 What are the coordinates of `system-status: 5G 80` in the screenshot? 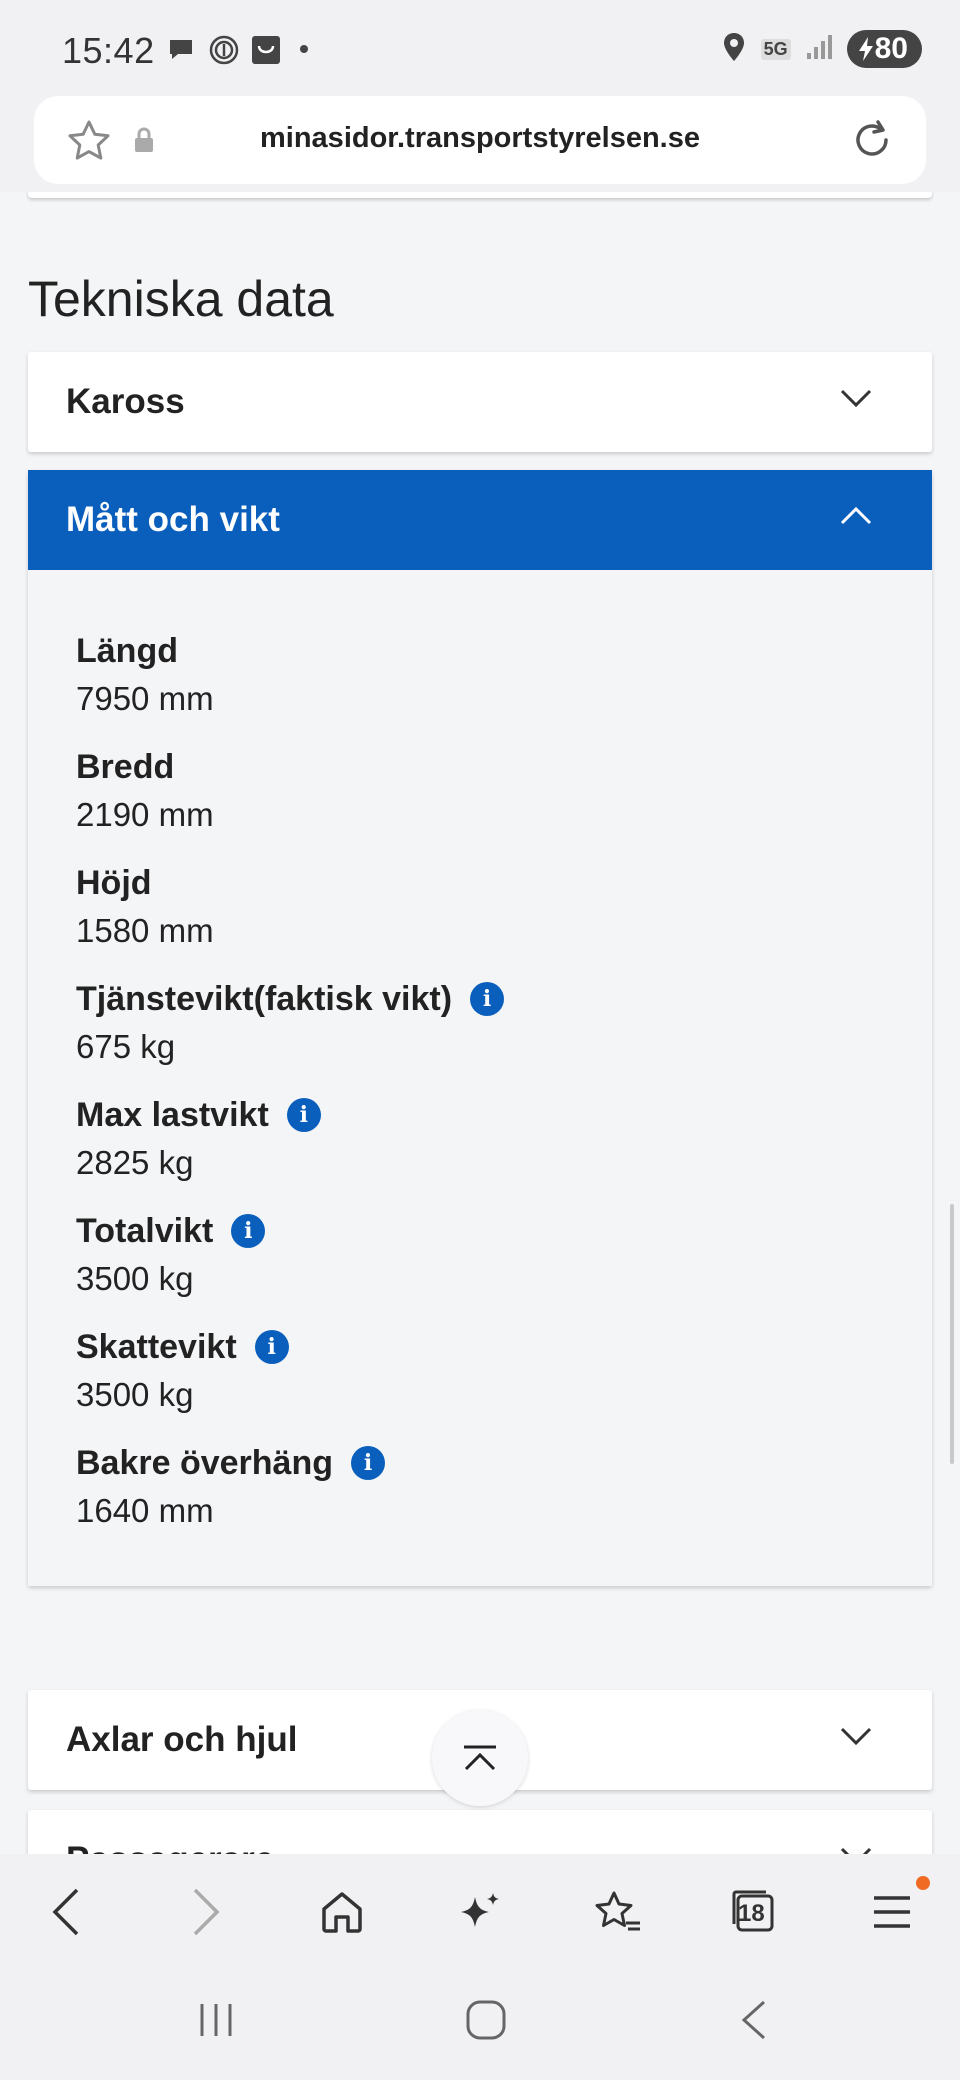 It's located at (821, 49).